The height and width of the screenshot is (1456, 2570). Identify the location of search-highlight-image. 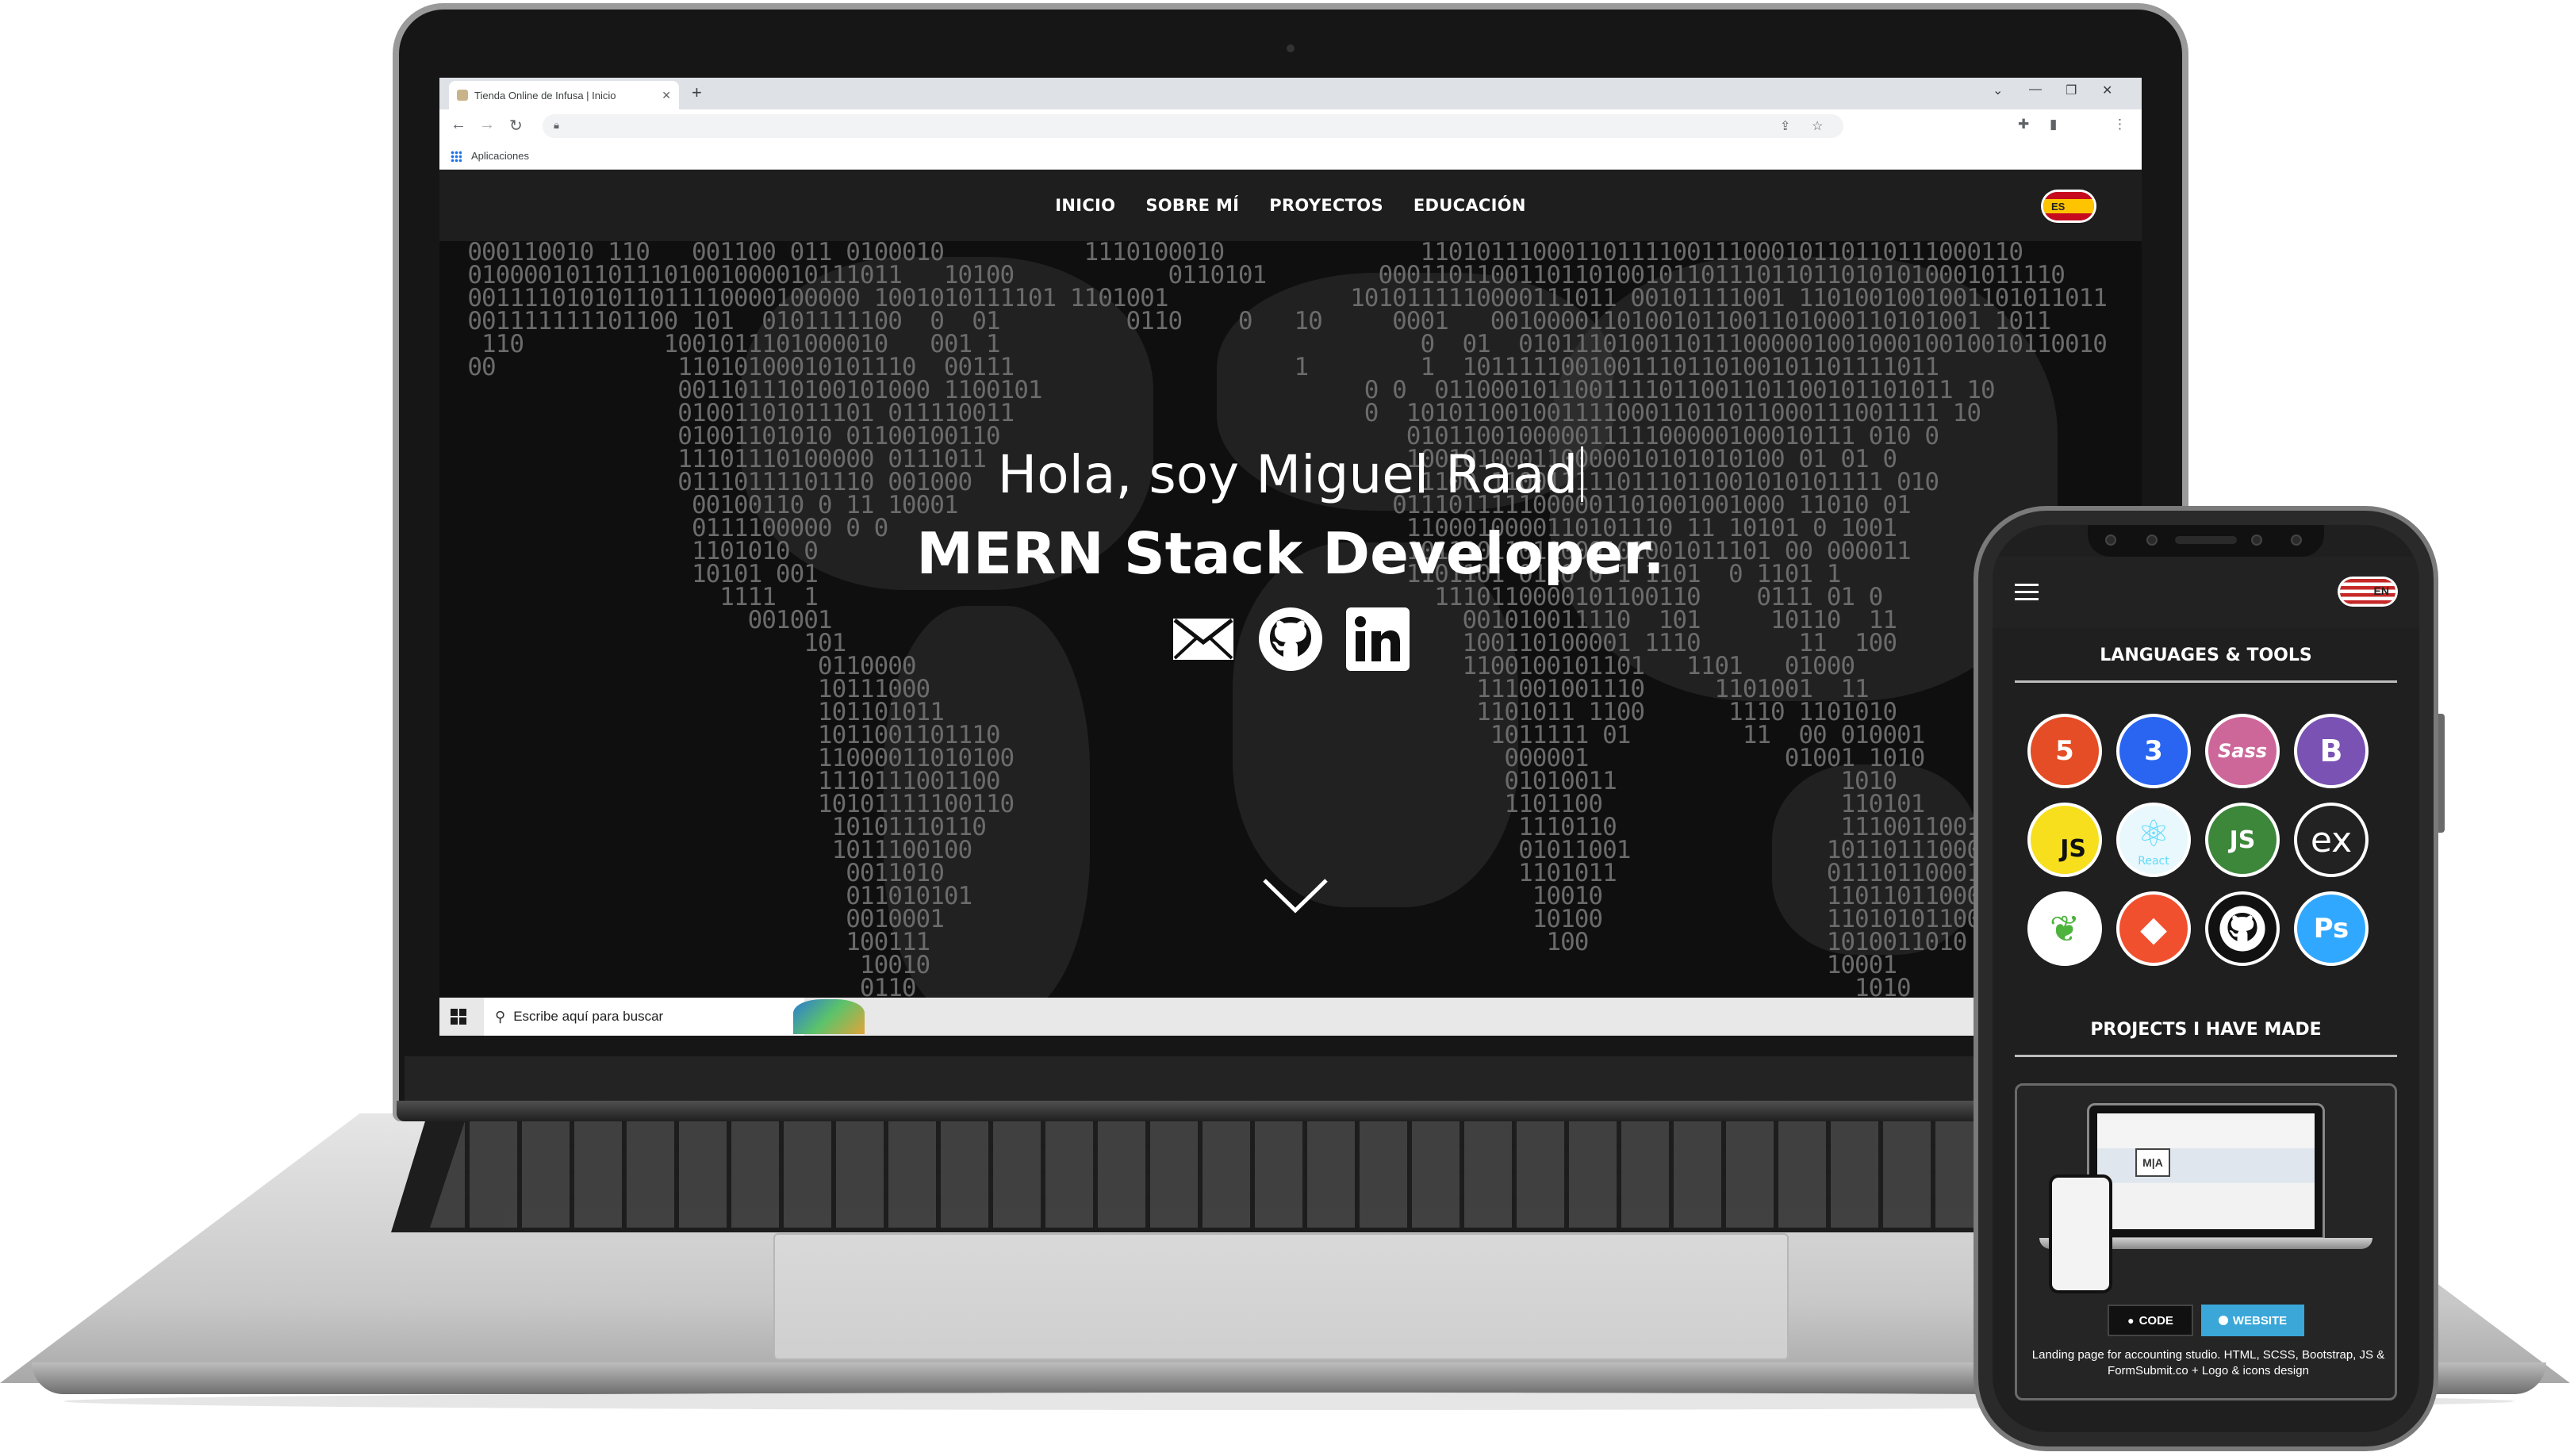
(829, 1016).